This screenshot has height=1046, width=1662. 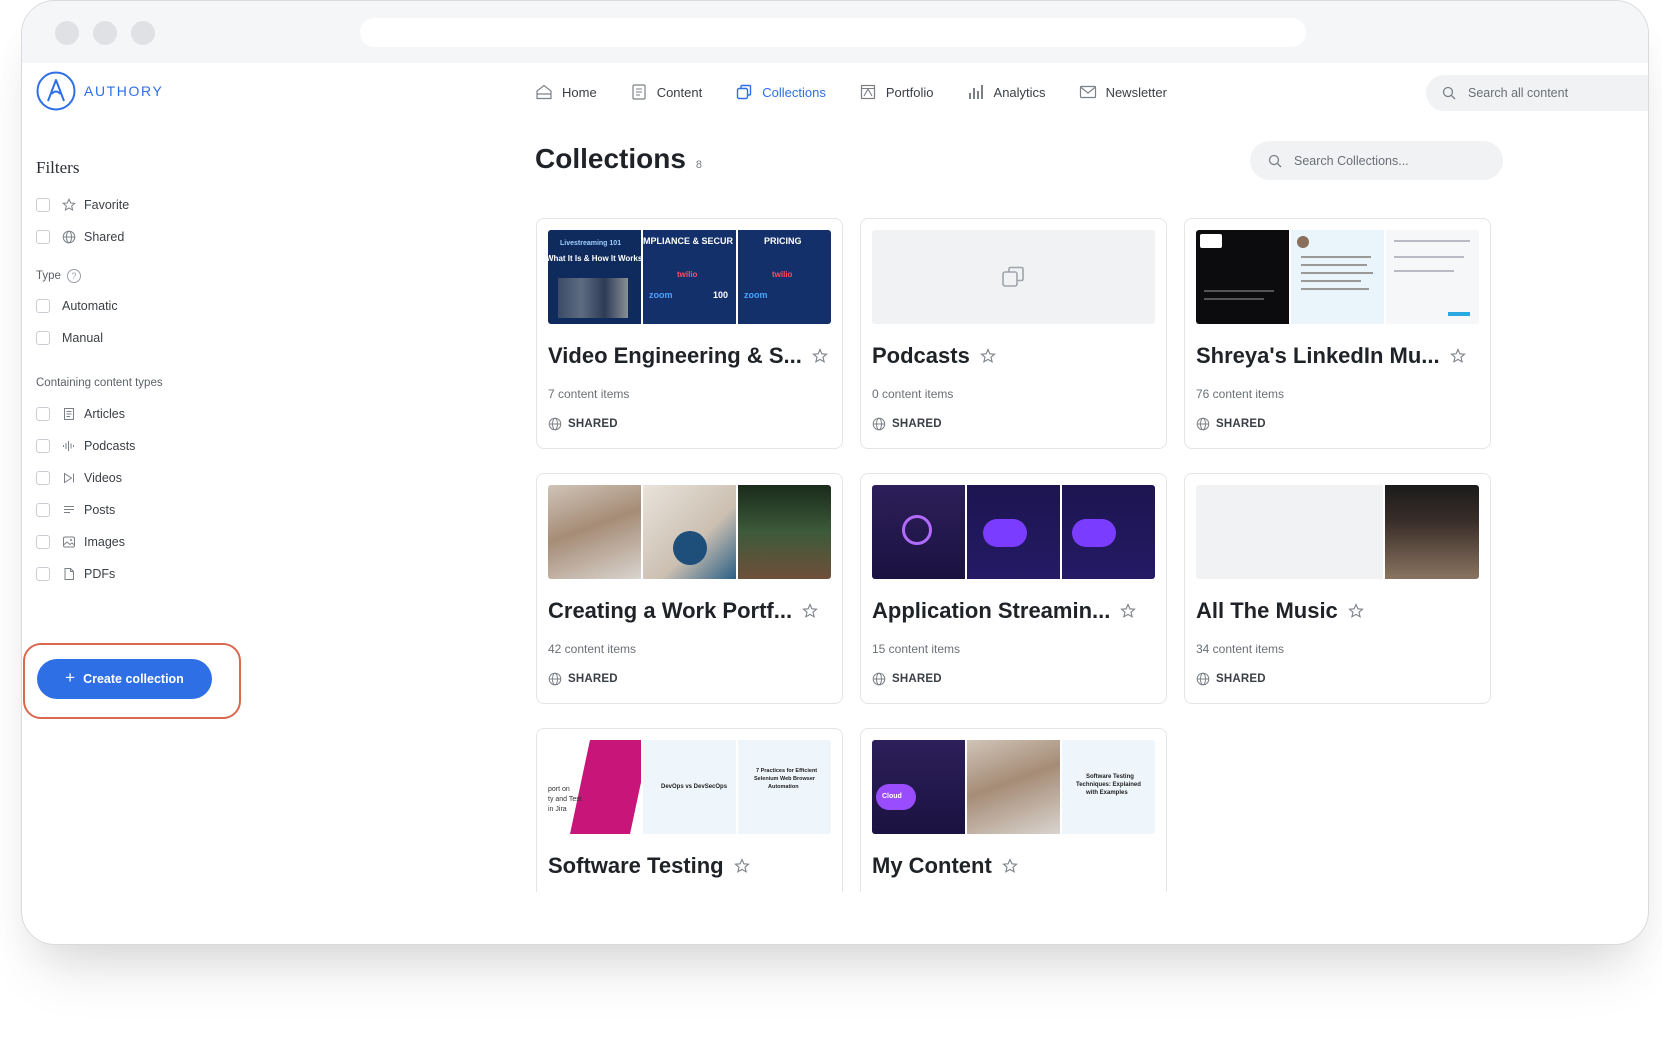 What do you see at coordinates (1267, 610) in the screenshot?
I see `card-title-text: All The Music` at bounding box center [1267, 610].